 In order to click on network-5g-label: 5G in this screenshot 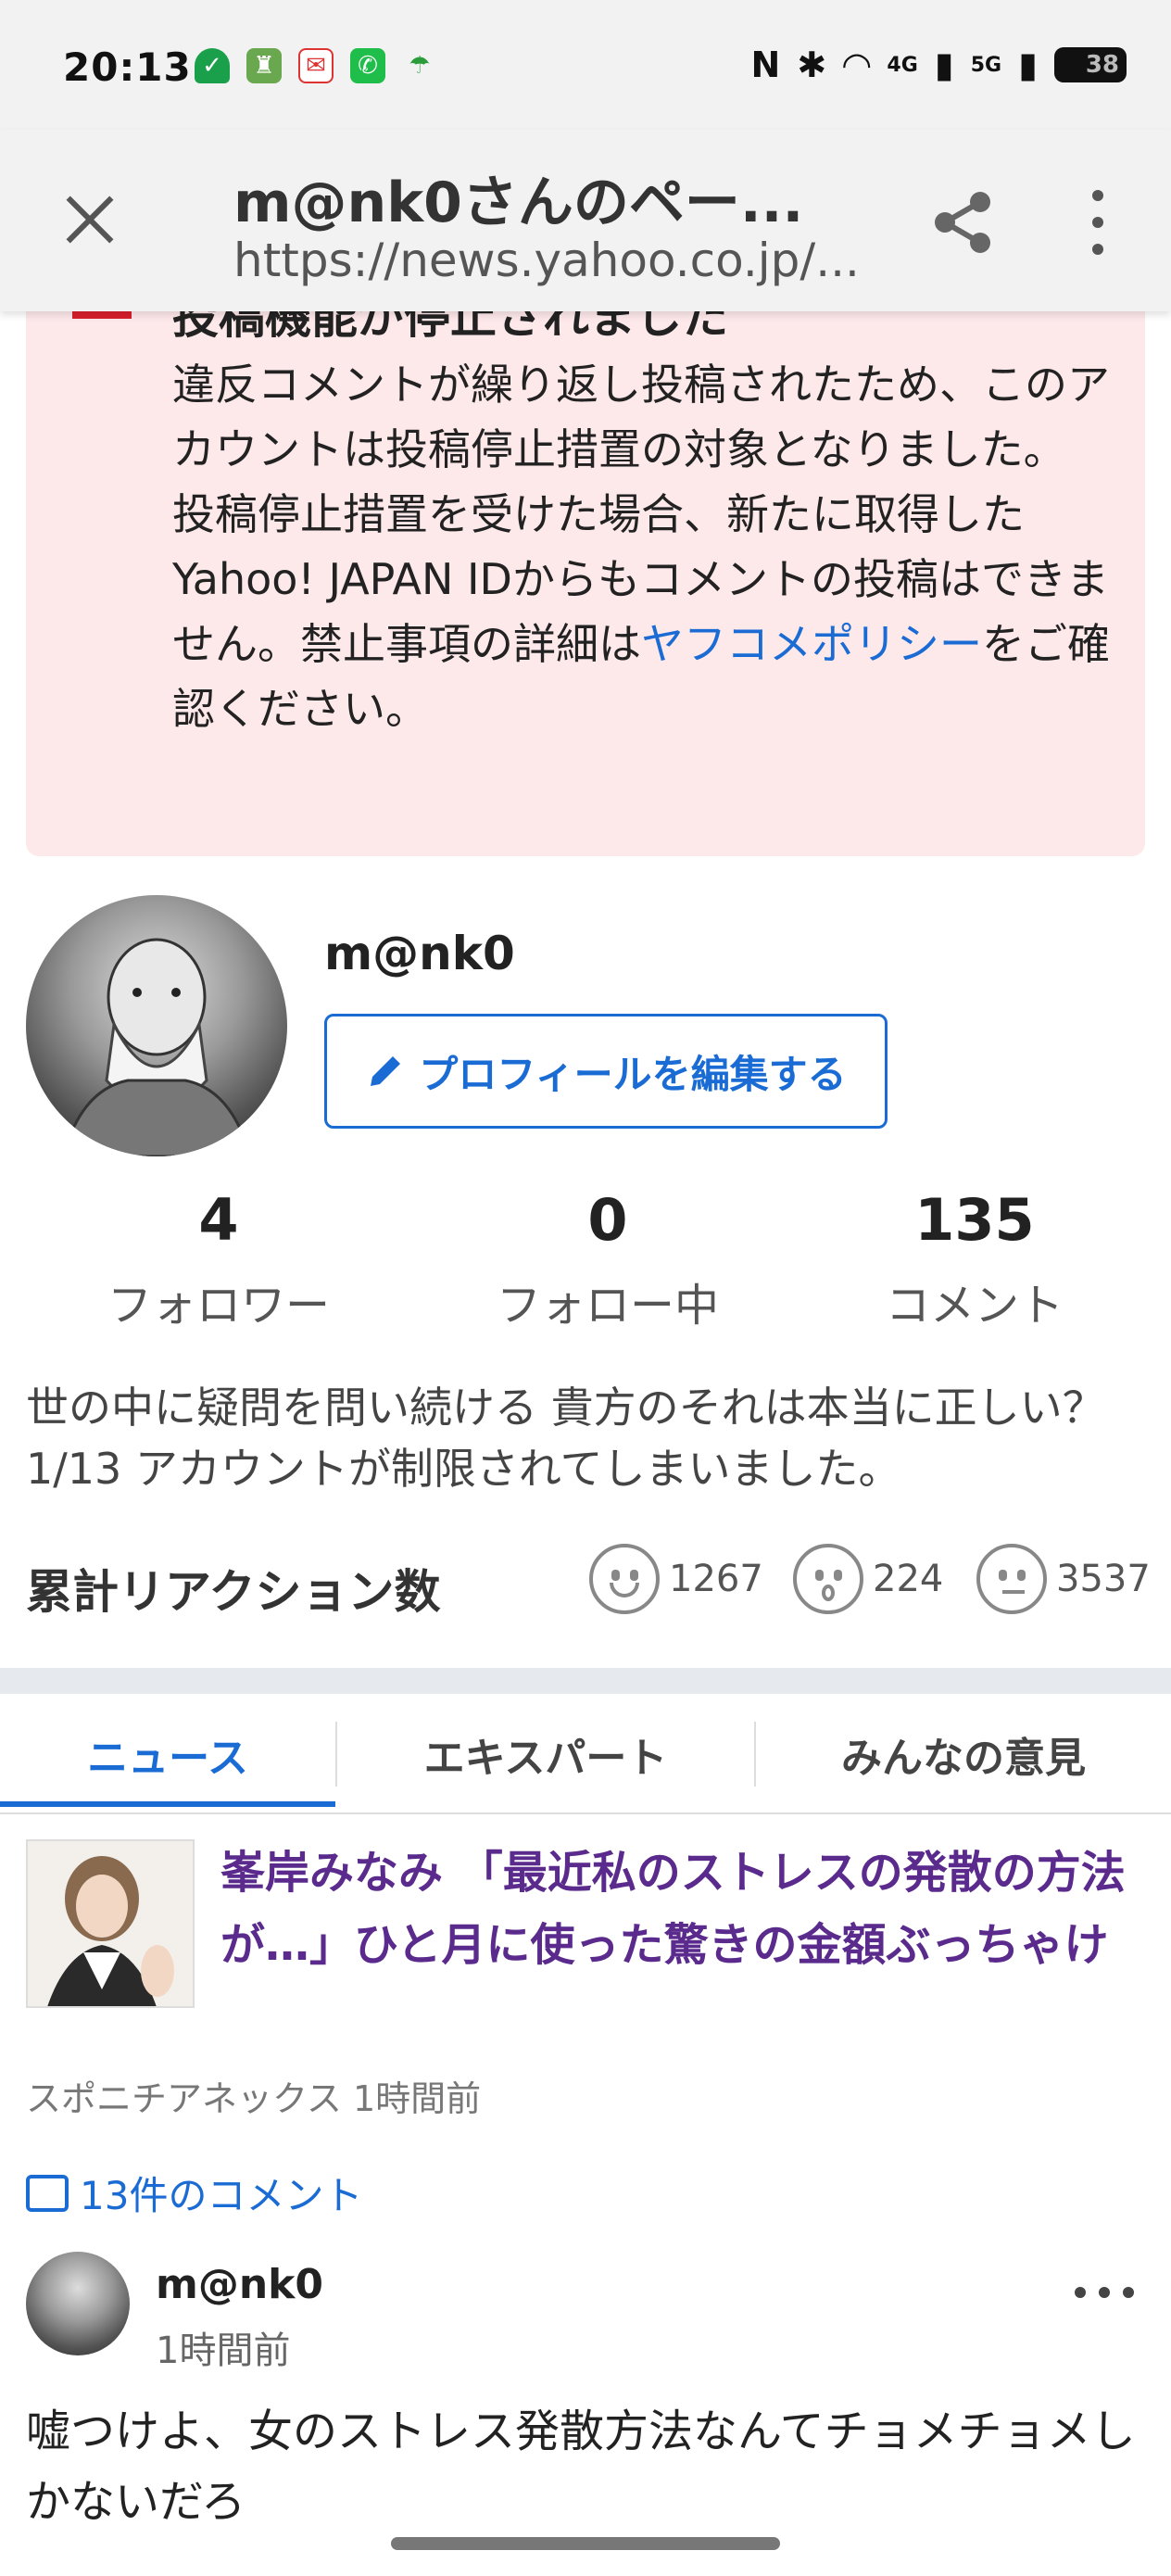, I will do `click(986, 65)`.